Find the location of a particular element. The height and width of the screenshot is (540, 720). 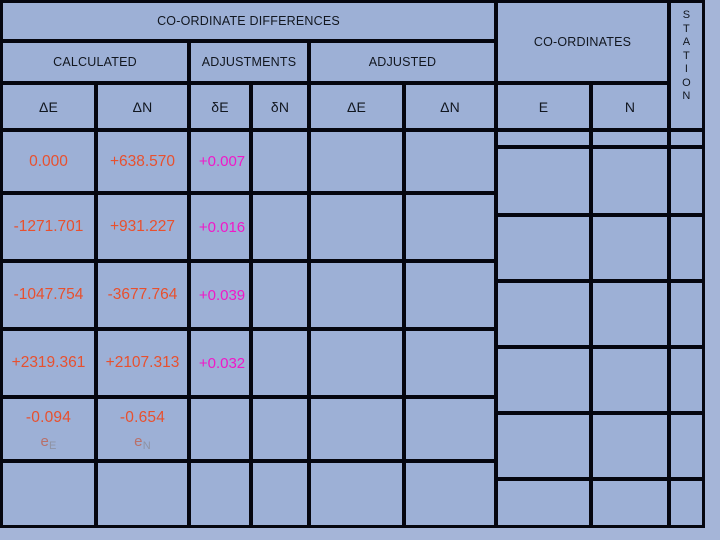

cell-calculated-delta-e: -1047.754 is located at coordinates (48, 294).